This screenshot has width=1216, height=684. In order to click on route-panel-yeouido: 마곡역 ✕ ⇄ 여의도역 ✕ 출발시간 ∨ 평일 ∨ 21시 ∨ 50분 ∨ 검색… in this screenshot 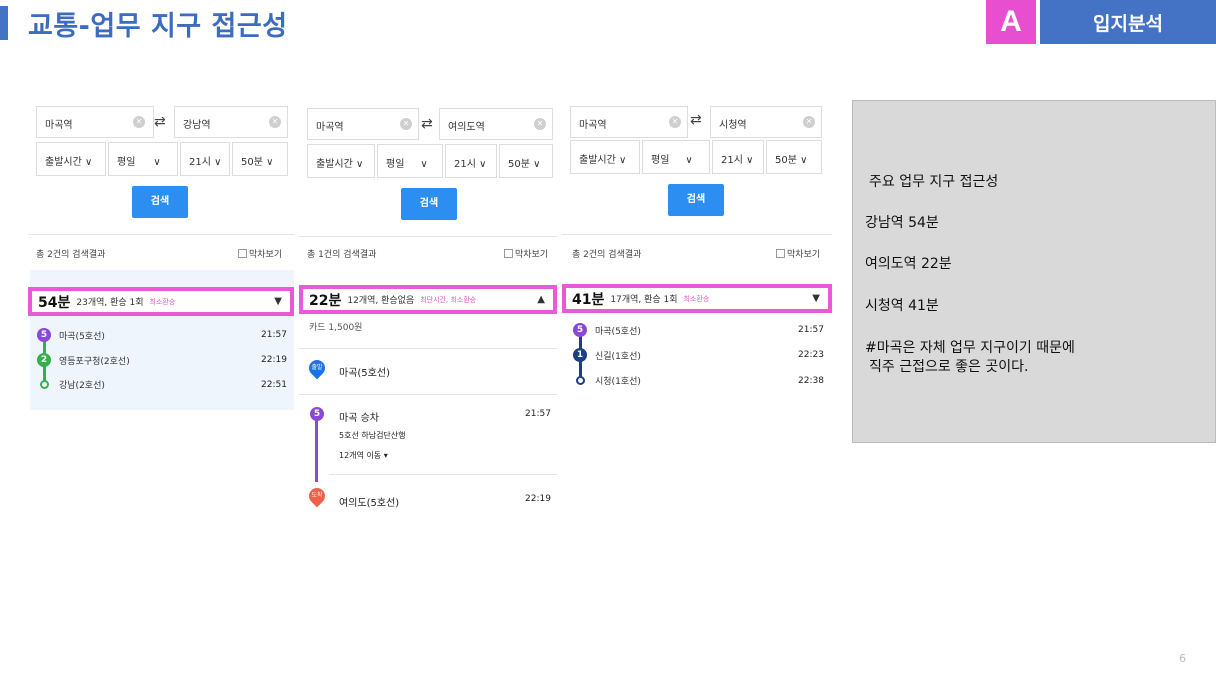, I will do `click(428, 306)`.